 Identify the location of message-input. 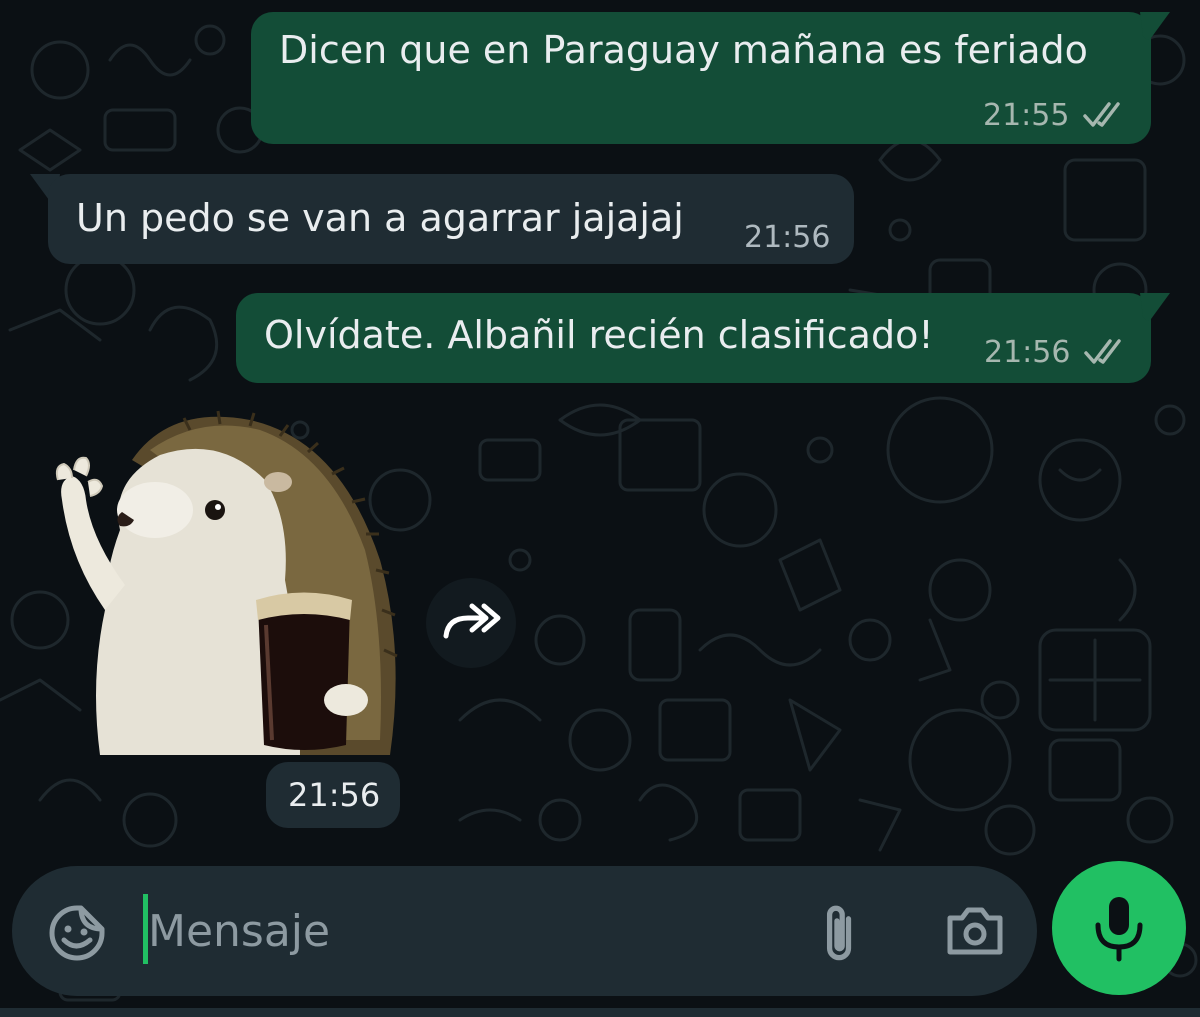
(468, 931).